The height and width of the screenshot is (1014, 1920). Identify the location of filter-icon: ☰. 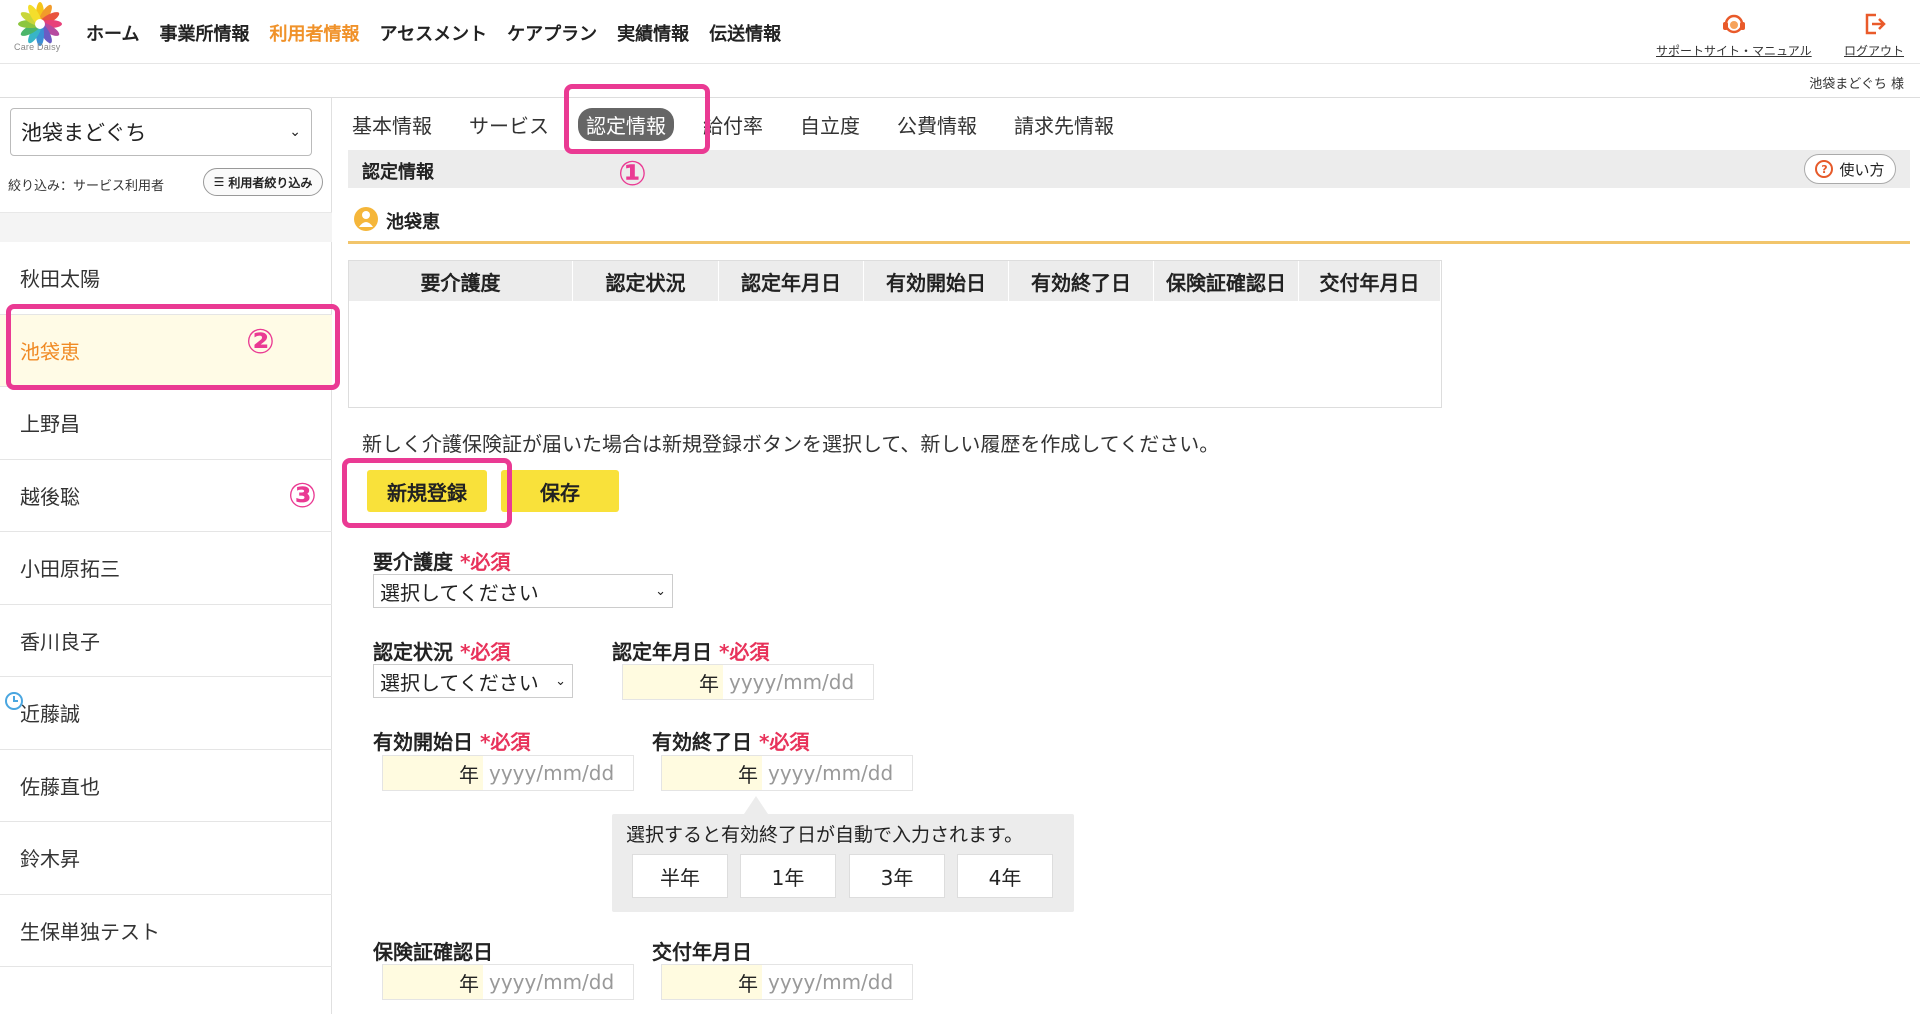
(219, 182).